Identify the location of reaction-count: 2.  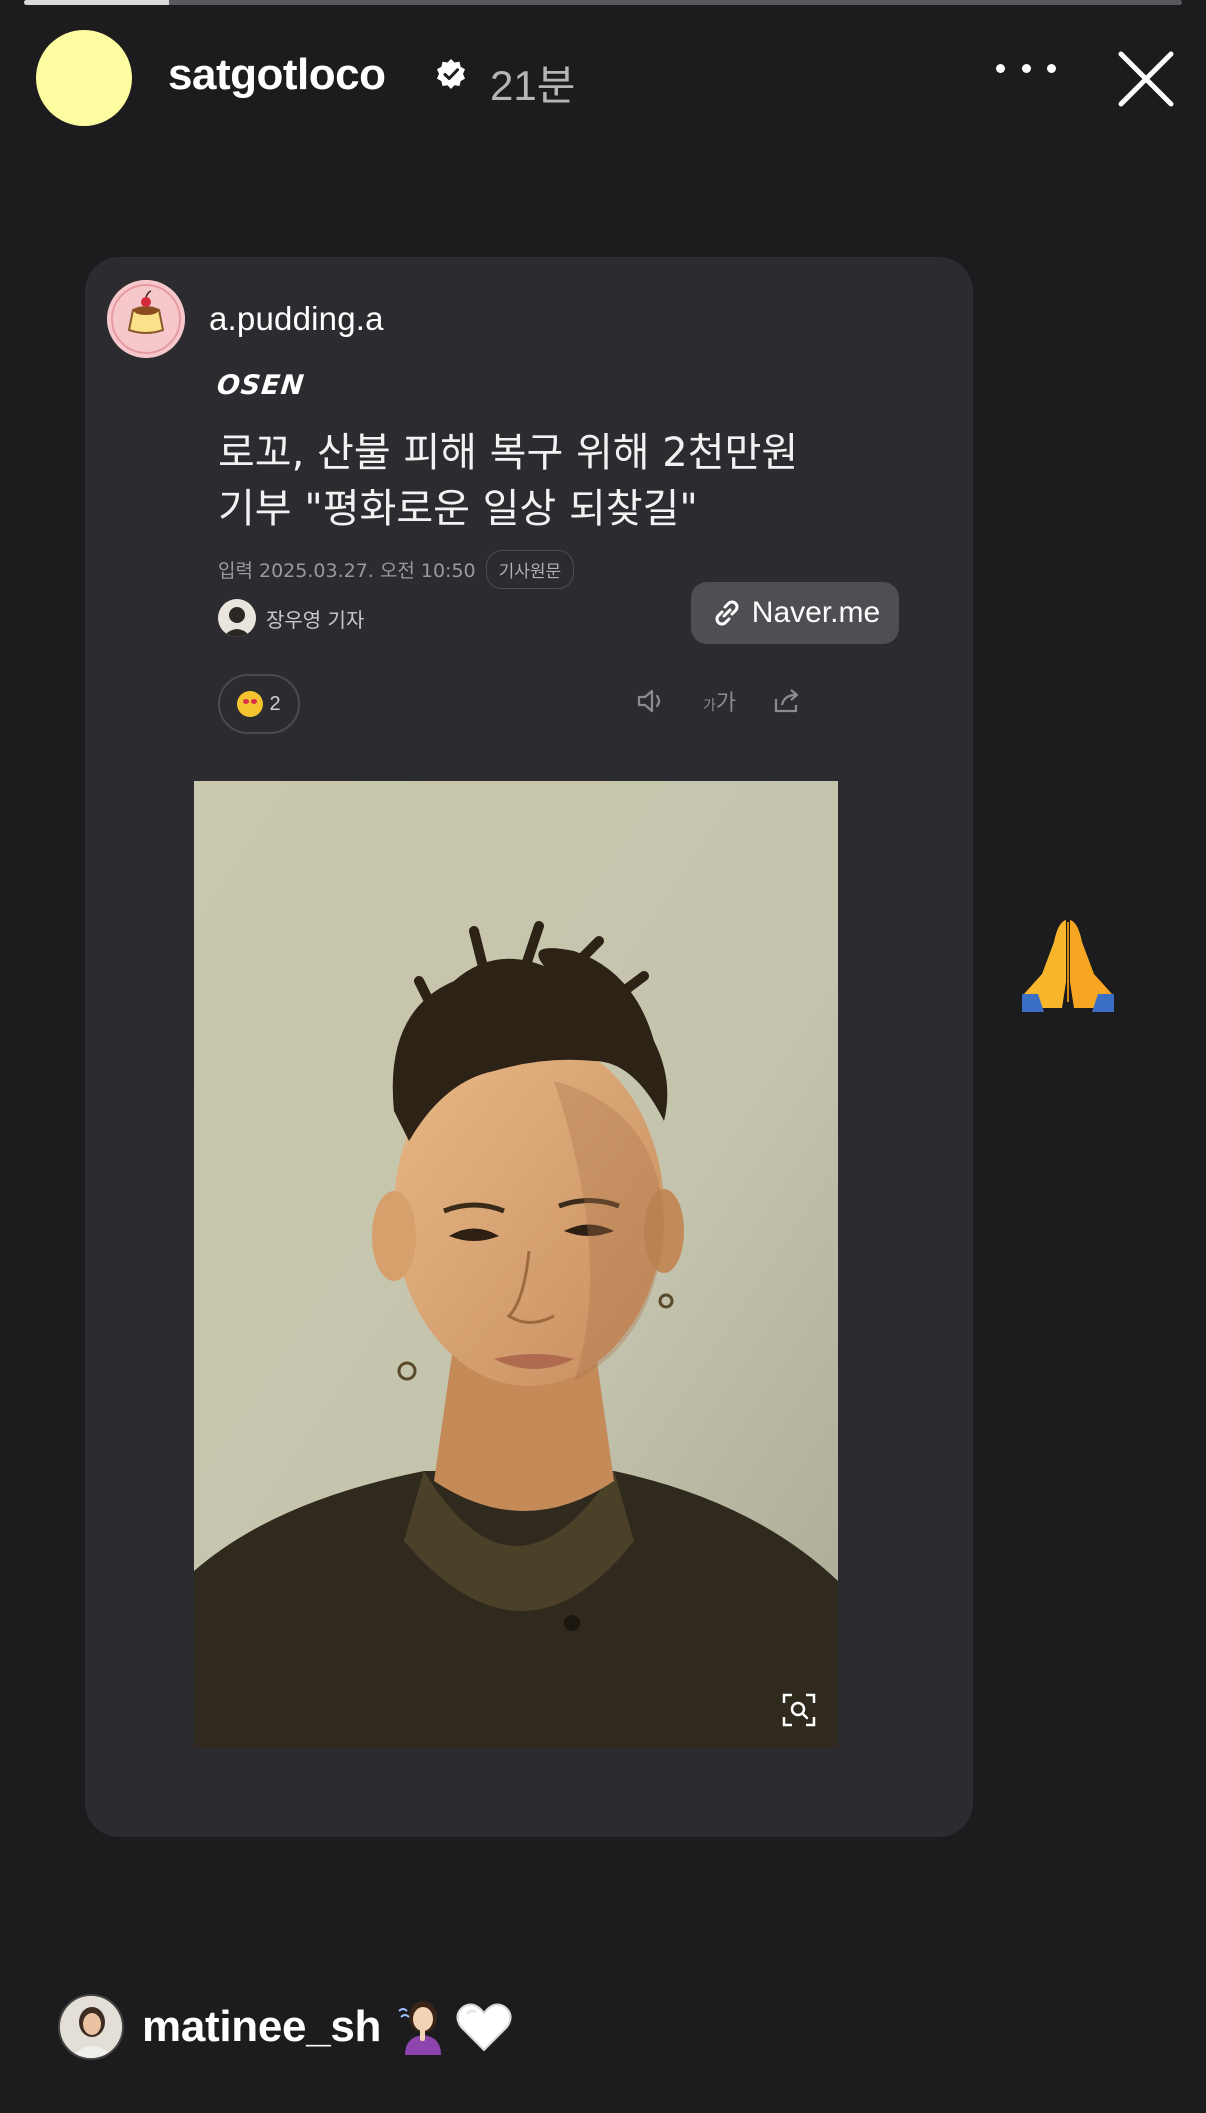
(275, 703).